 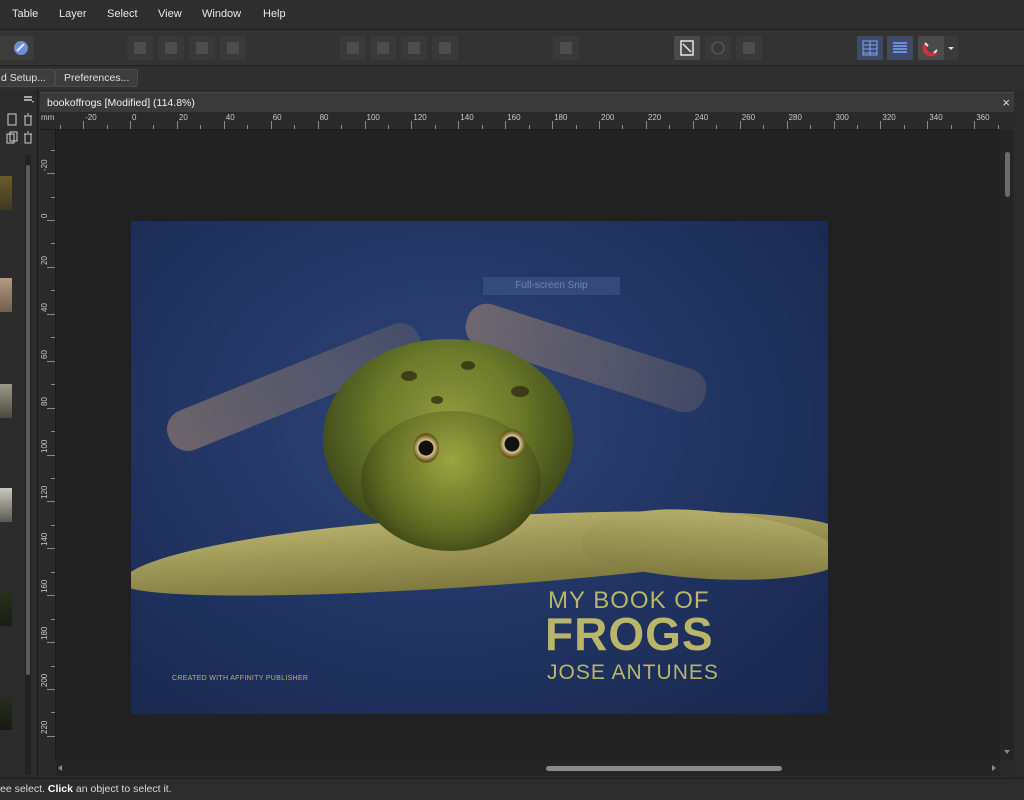 What do you see at coordinates (633, 673) in the screenshot?
I see `cover-author: JOSE ANTUNES` at bounding box center [633, 673].